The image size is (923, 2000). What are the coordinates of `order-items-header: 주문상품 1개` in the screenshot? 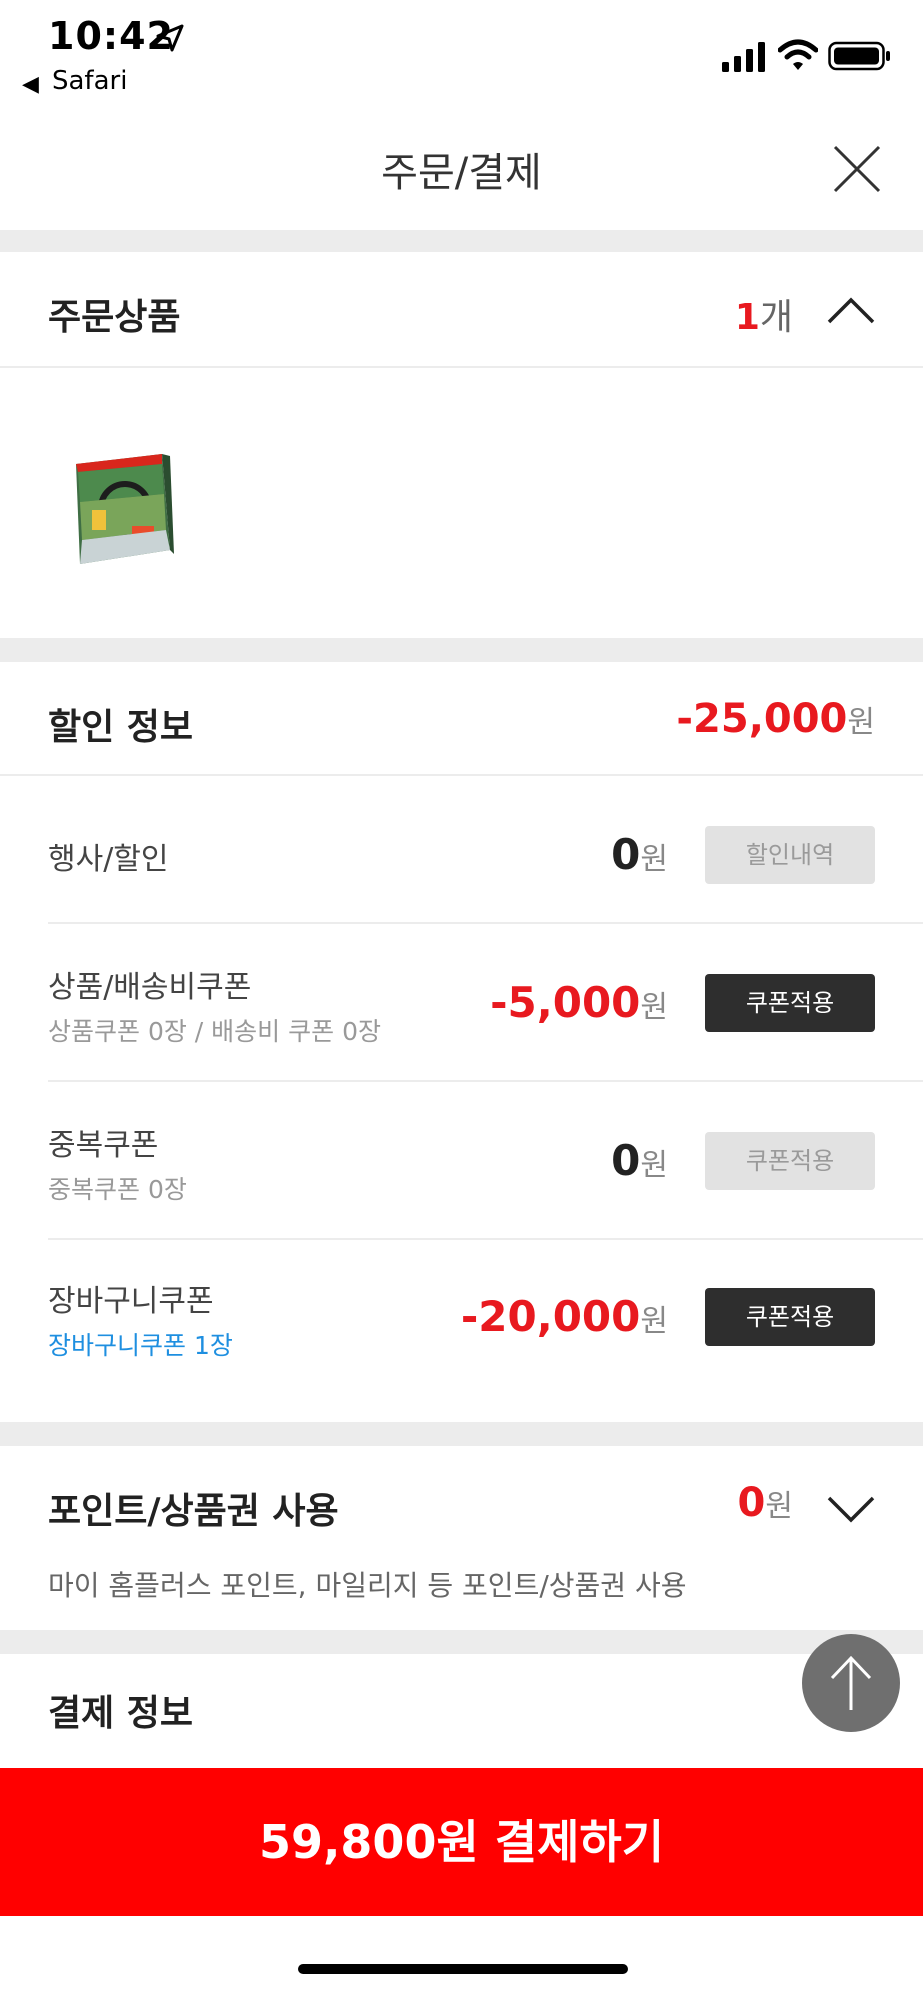 It's located at (461, 310).